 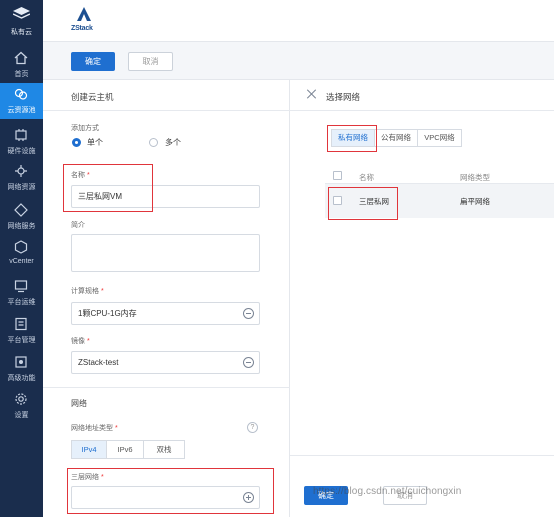 I want to click on network-section-title: 网络, so click(x=79, y=403).